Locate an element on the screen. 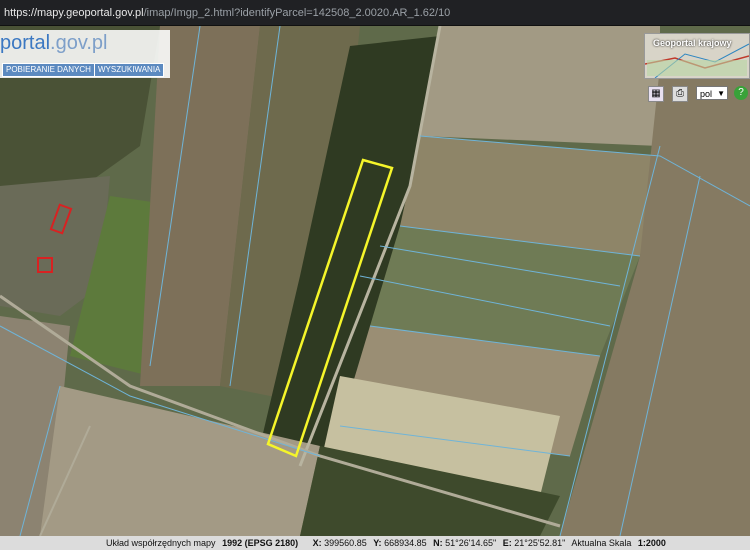 This screenshot has height=550, width=750. crs-value: 1992 (EPSG 2180) is located at coordinates (260, 543).